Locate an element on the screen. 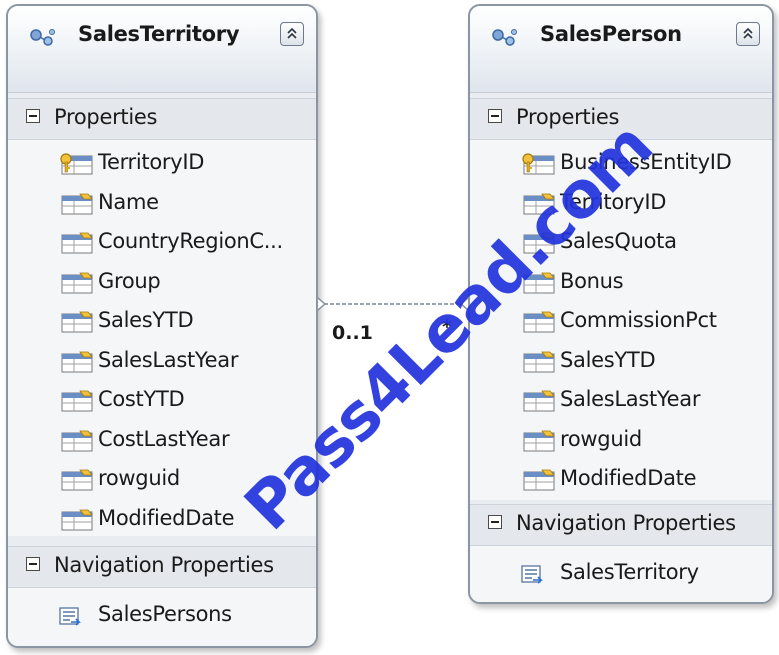  property-row: TerritoryID is located at coordinates (162, 163).